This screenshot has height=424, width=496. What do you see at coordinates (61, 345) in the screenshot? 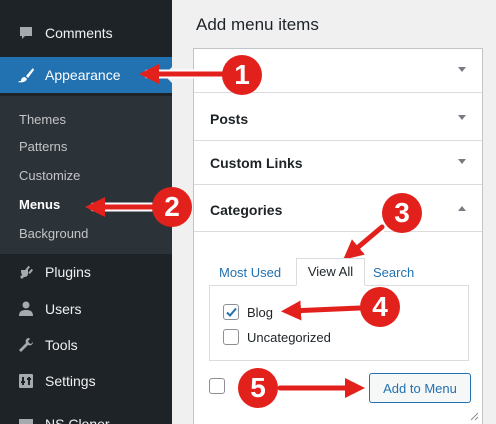
I see `sidebar-item-label: Tools` at bounding box center [61, 345].